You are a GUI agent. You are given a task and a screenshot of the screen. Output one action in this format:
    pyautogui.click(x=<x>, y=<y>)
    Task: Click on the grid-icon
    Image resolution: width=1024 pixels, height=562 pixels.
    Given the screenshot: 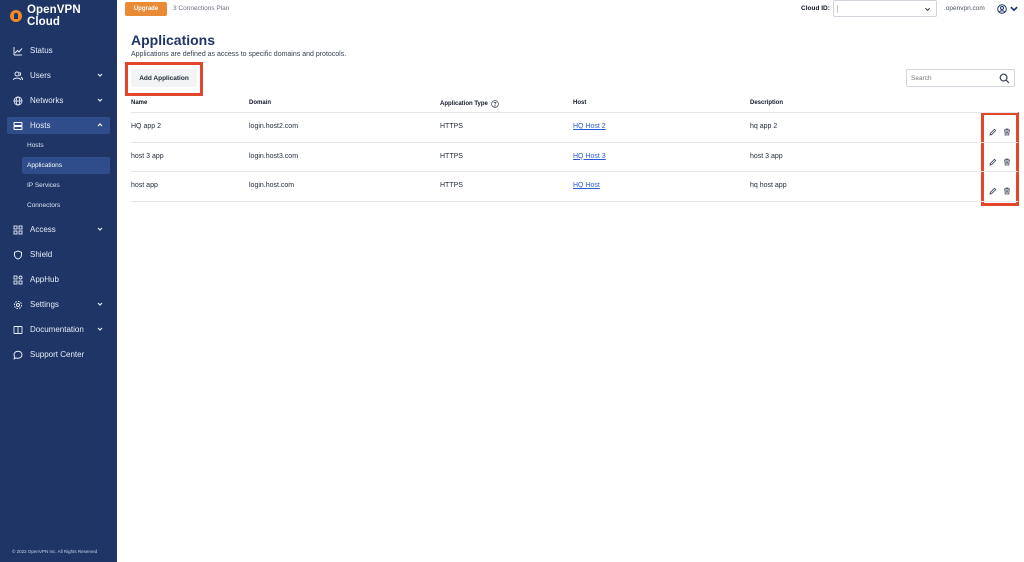 What is the action you would take?
    pyautogui.click(x=18, y=230)
    